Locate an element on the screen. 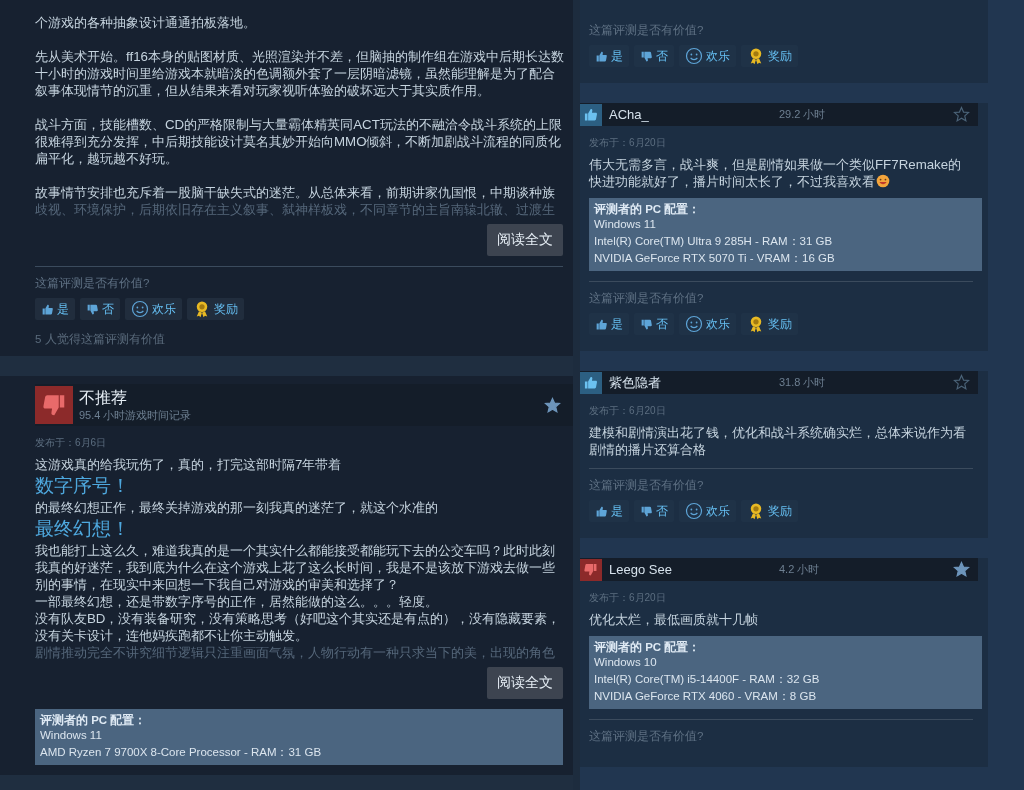 The height and width of the screenshot is (790, 1024). review-text: 的最终幻想正作，最终关掉游戏的那一刻我真的迷茫了，就这个水准的 is located at coordinates (237, 507).